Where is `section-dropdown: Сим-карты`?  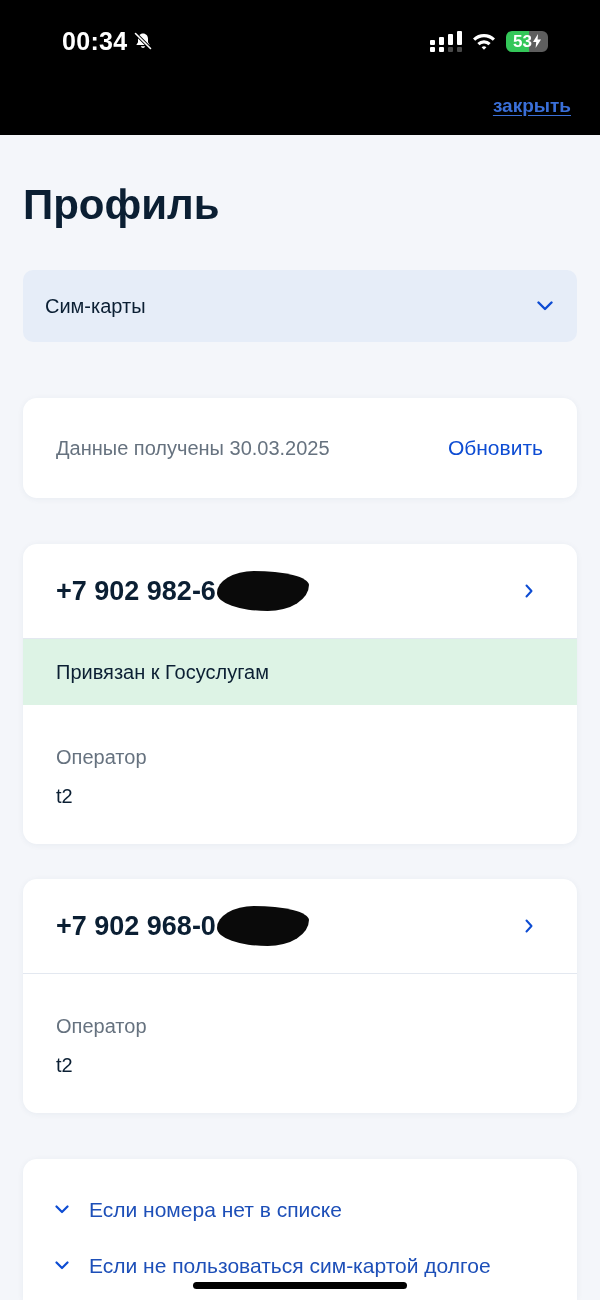
section-dropdown: Сим-карты is located at coordinates (300, 306).